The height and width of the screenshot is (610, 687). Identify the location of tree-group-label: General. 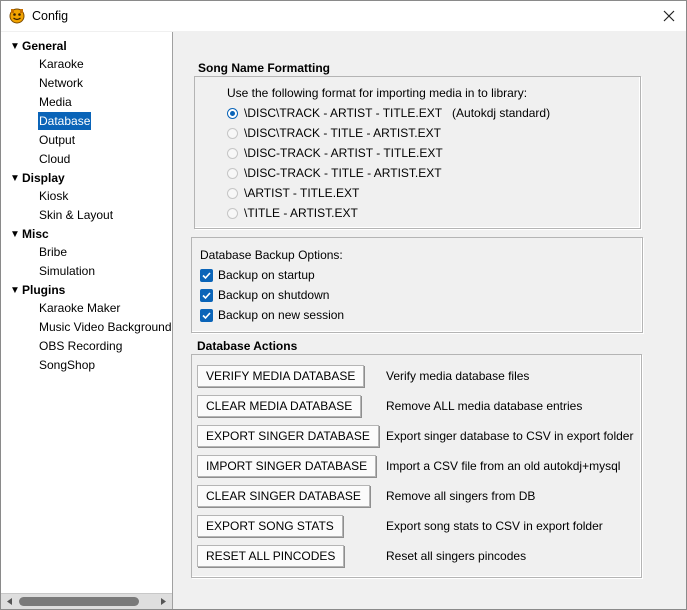
(44, 46).